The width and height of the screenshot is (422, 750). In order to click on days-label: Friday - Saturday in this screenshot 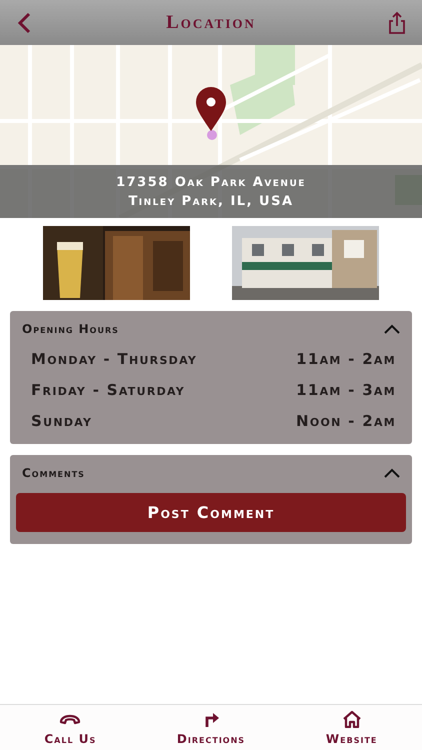, I will do `click(108, 389)`.